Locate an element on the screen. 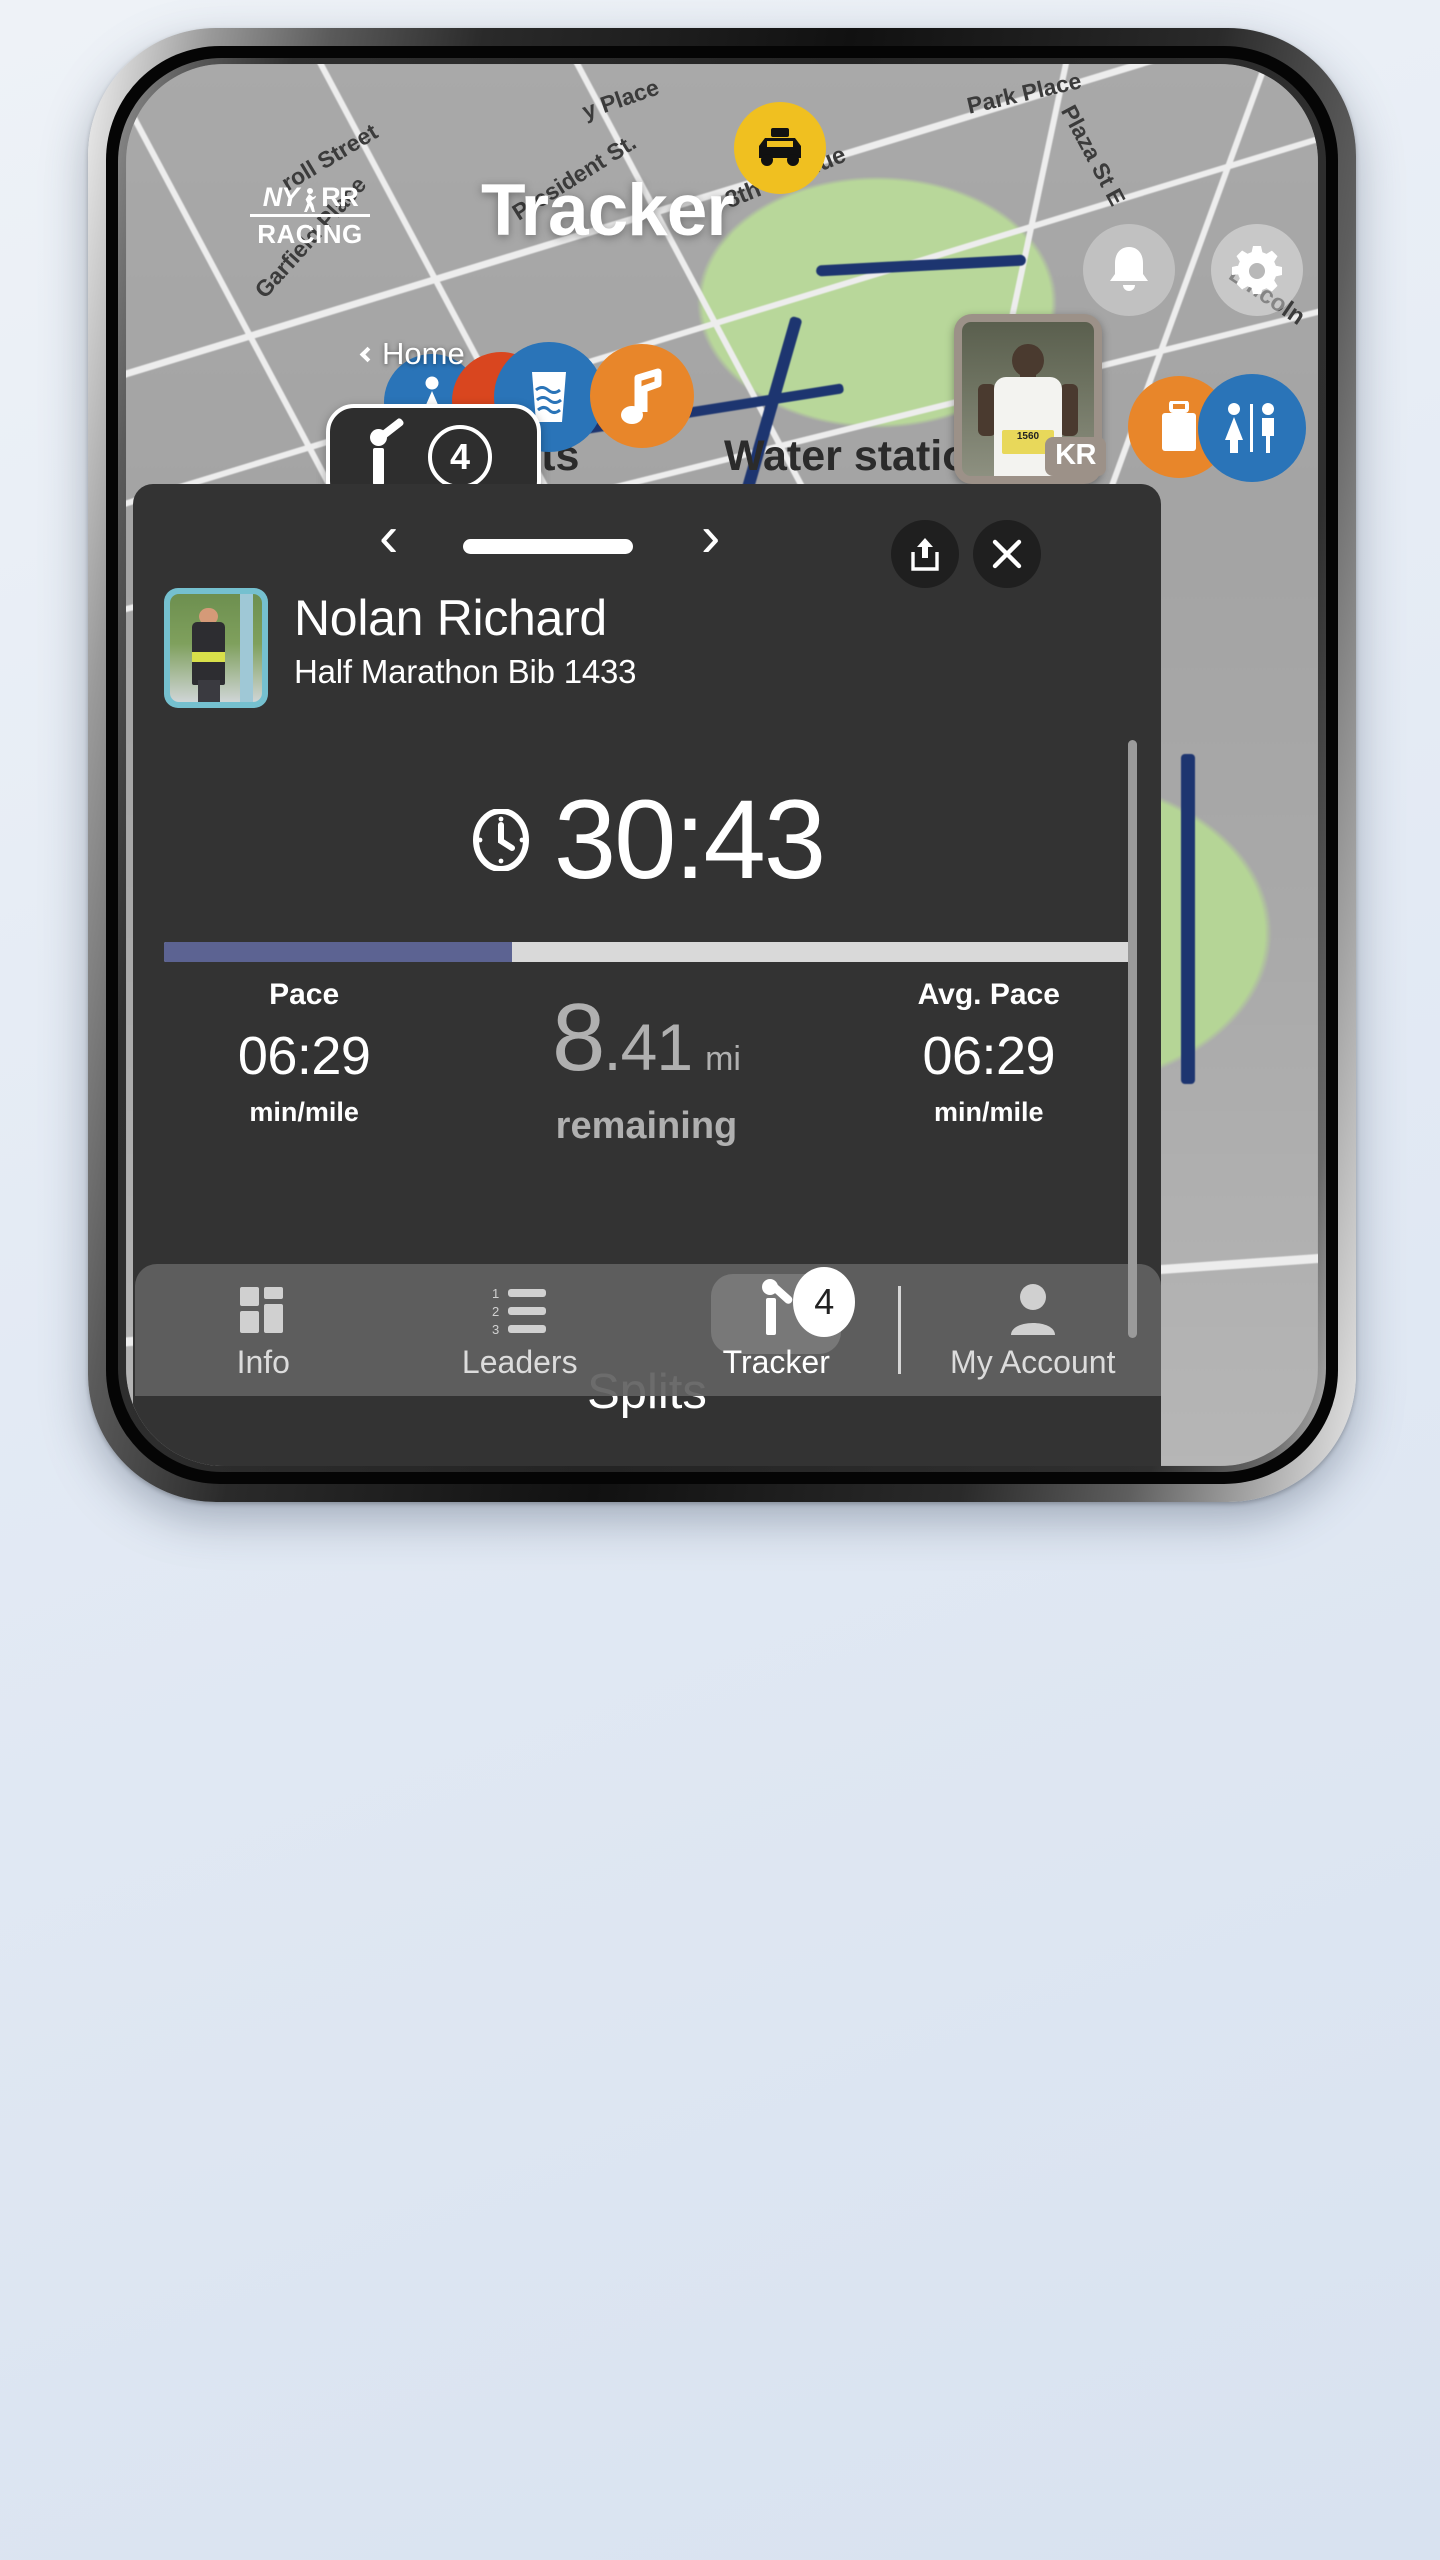  home-back-link: Home is located at coordinates (412, 354).